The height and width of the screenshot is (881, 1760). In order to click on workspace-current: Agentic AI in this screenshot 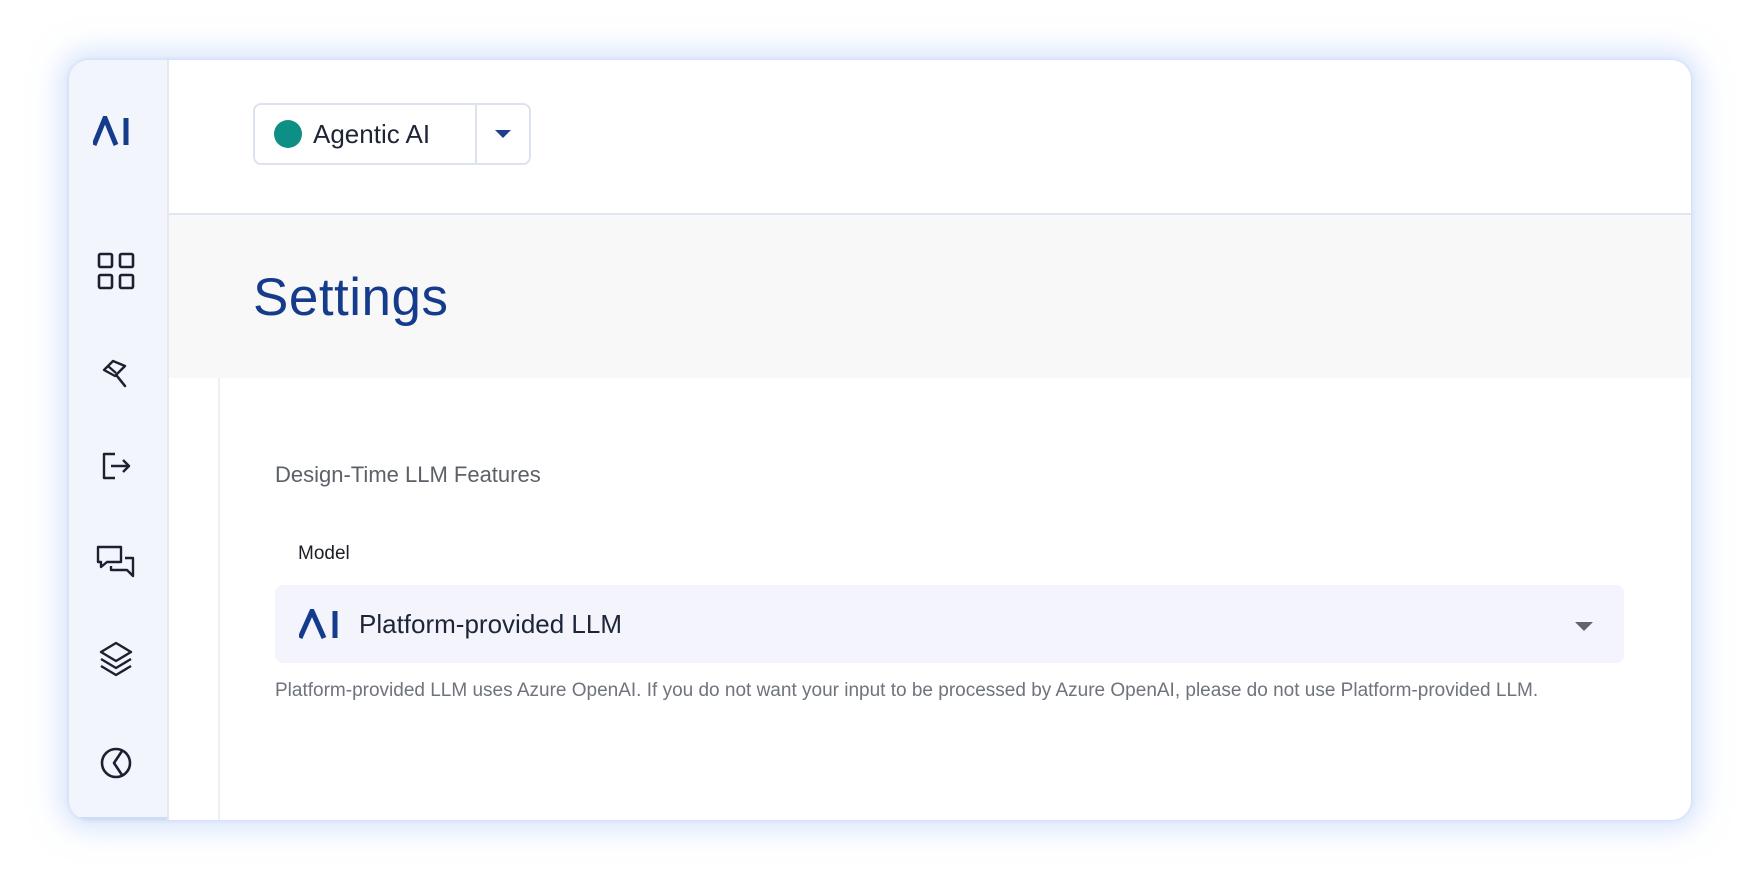, I will do `click(366, 134)`.